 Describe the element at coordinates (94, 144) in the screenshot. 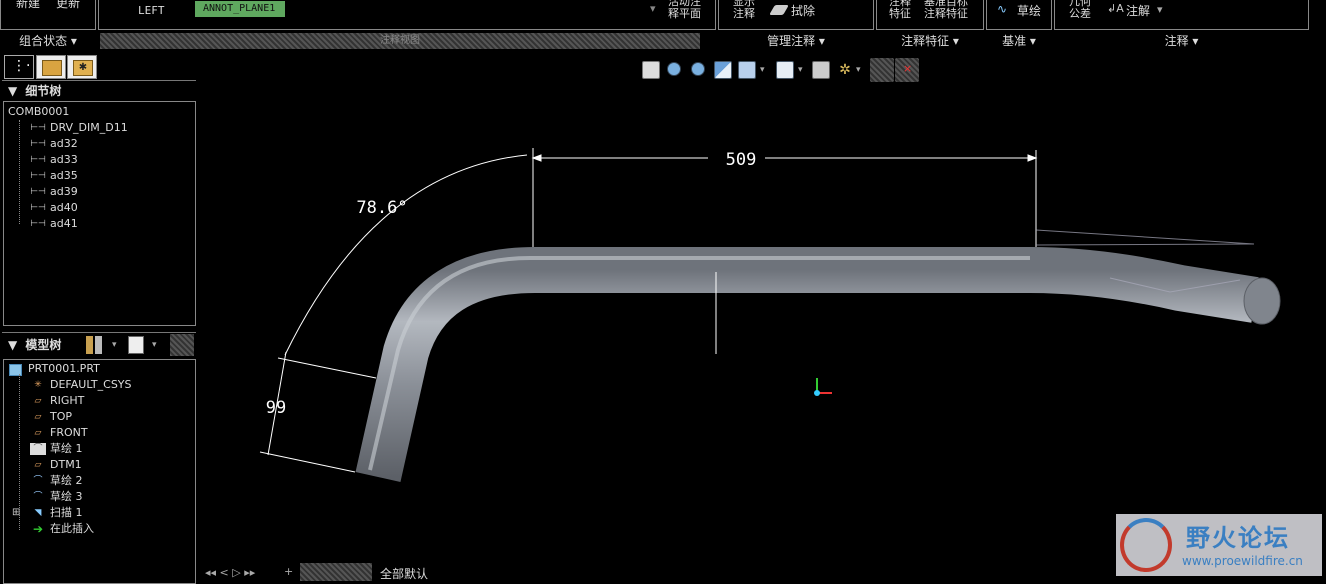

I see `detail-tree-item: ⊢⊣ ad32` at that location.